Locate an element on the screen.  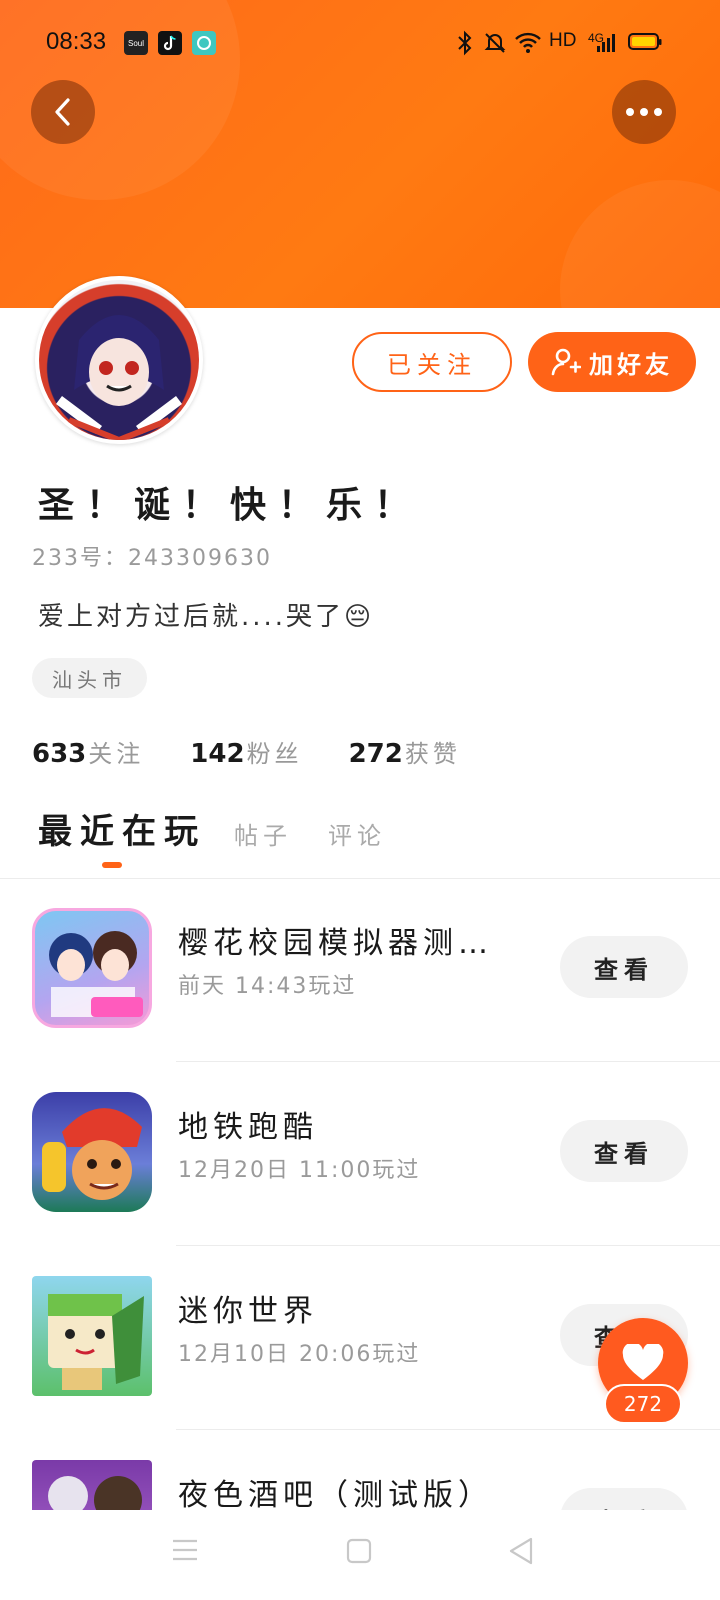
more-dots-icon is located at coordinates (644, 112).